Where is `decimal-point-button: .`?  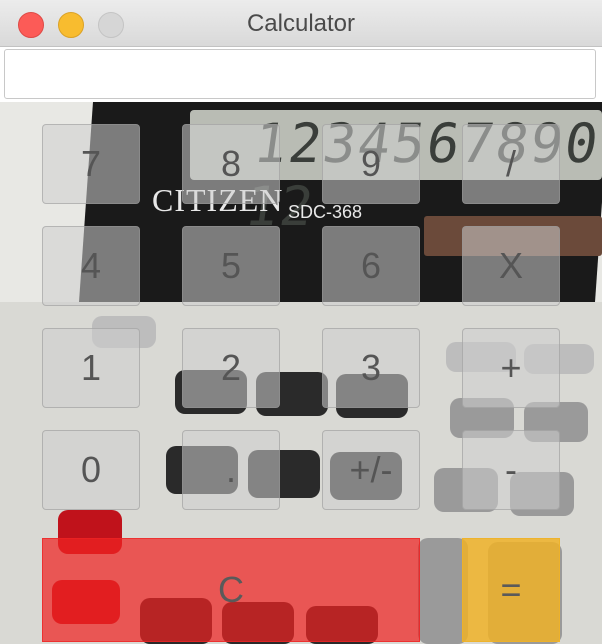
decimal-point-button: . is located at coordinates (231, 470).